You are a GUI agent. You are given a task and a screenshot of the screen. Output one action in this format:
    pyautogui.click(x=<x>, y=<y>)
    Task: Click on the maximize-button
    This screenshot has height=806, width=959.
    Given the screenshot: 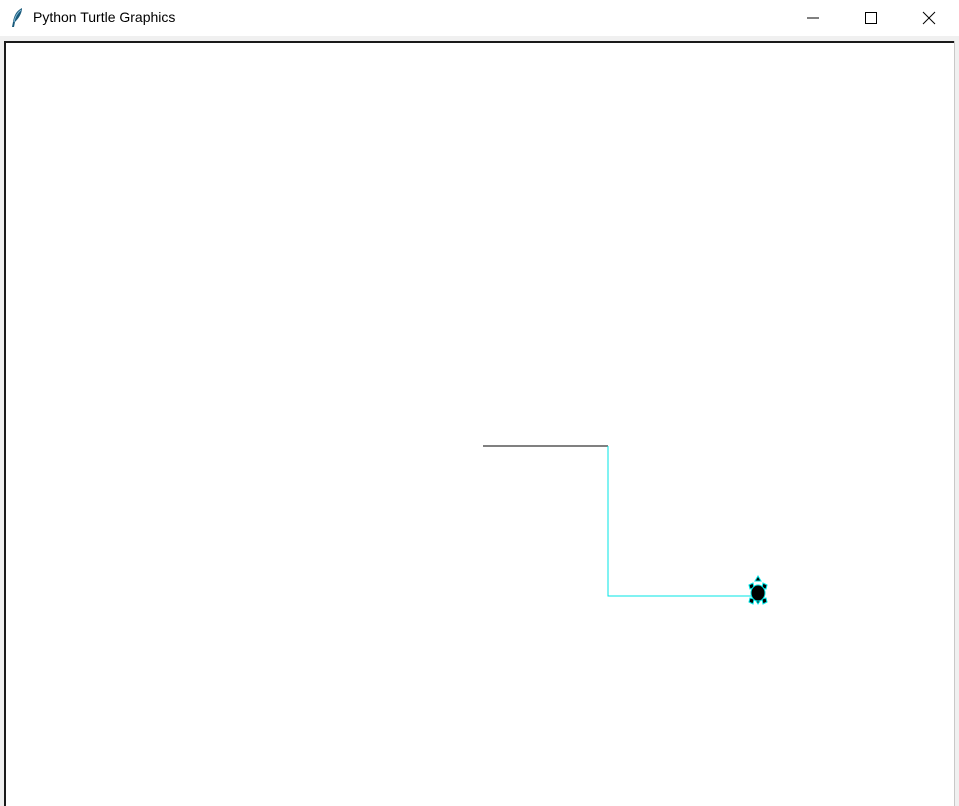 What is the action you would take?
    pyautogui.click(x=871, y=18)
    